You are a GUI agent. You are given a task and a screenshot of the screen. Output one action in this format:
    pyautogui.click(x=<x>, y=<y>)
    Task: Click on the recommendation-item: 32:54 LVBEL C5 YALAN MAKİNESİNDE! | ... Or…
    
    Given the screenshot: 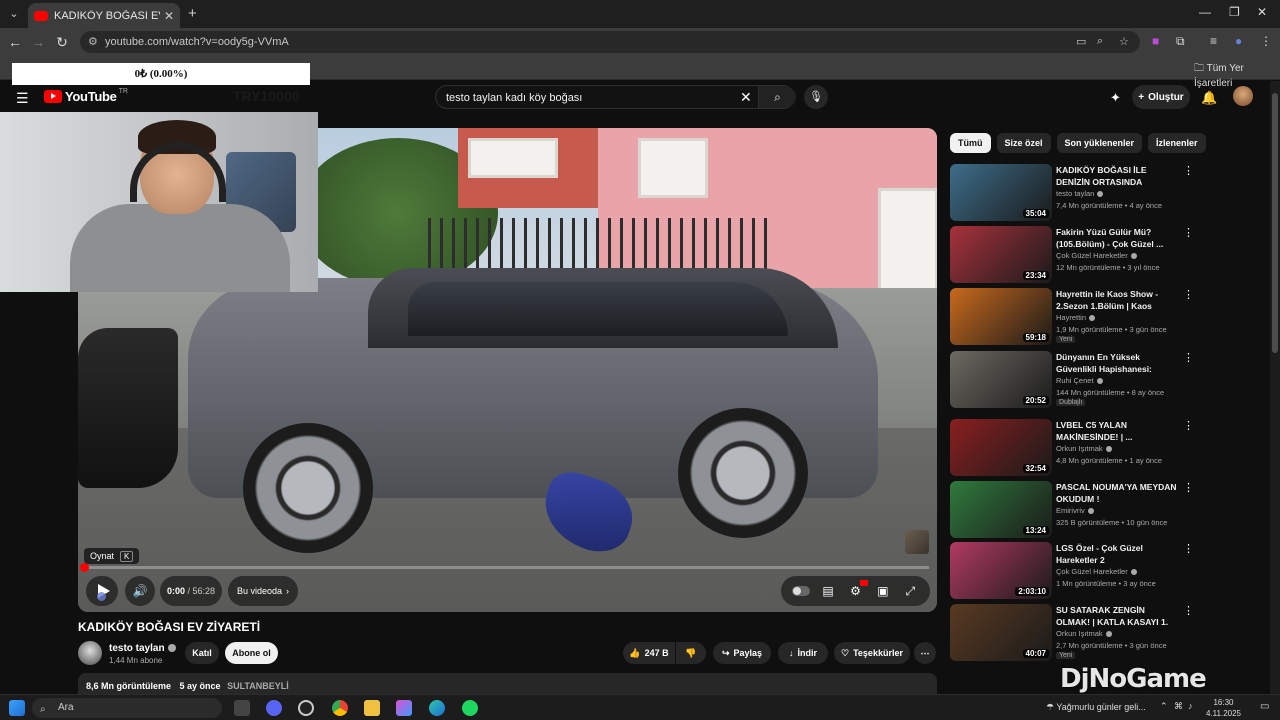 What is the action you would take?
    pyautogui.click(x=1075, y=448)
    